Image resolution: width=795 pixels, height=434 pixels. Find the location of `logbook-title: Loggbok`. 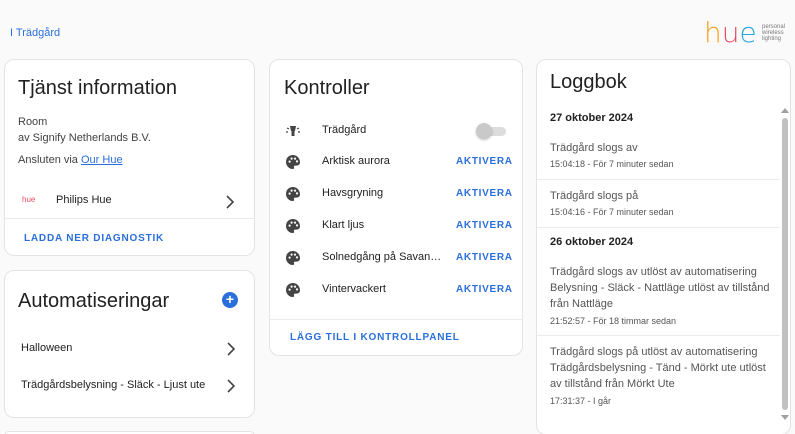

logbook-title: Loggbok is located at coordinates (588, 82).